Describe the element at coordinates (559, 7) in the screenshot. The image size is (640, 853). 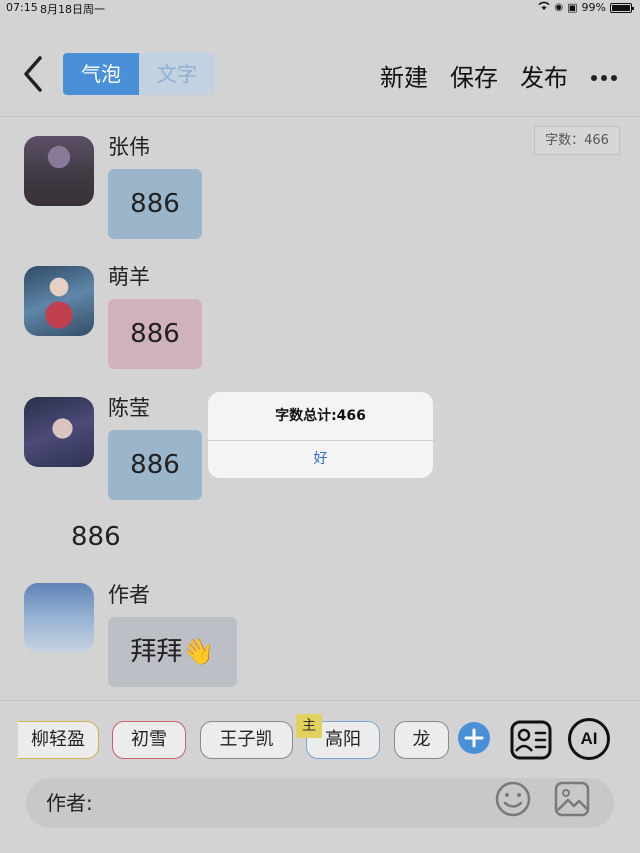
I see `vpn-icon: ◉` at that location.